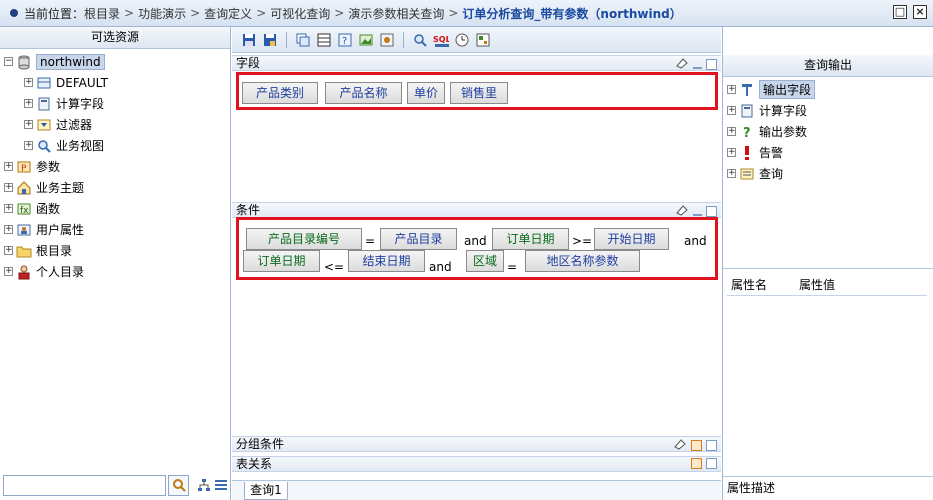 The width and height of the screenshot is (933, 500). Describe the element at coordinates (420, 40) in the screenshot. I see `zoom-button` at that location.